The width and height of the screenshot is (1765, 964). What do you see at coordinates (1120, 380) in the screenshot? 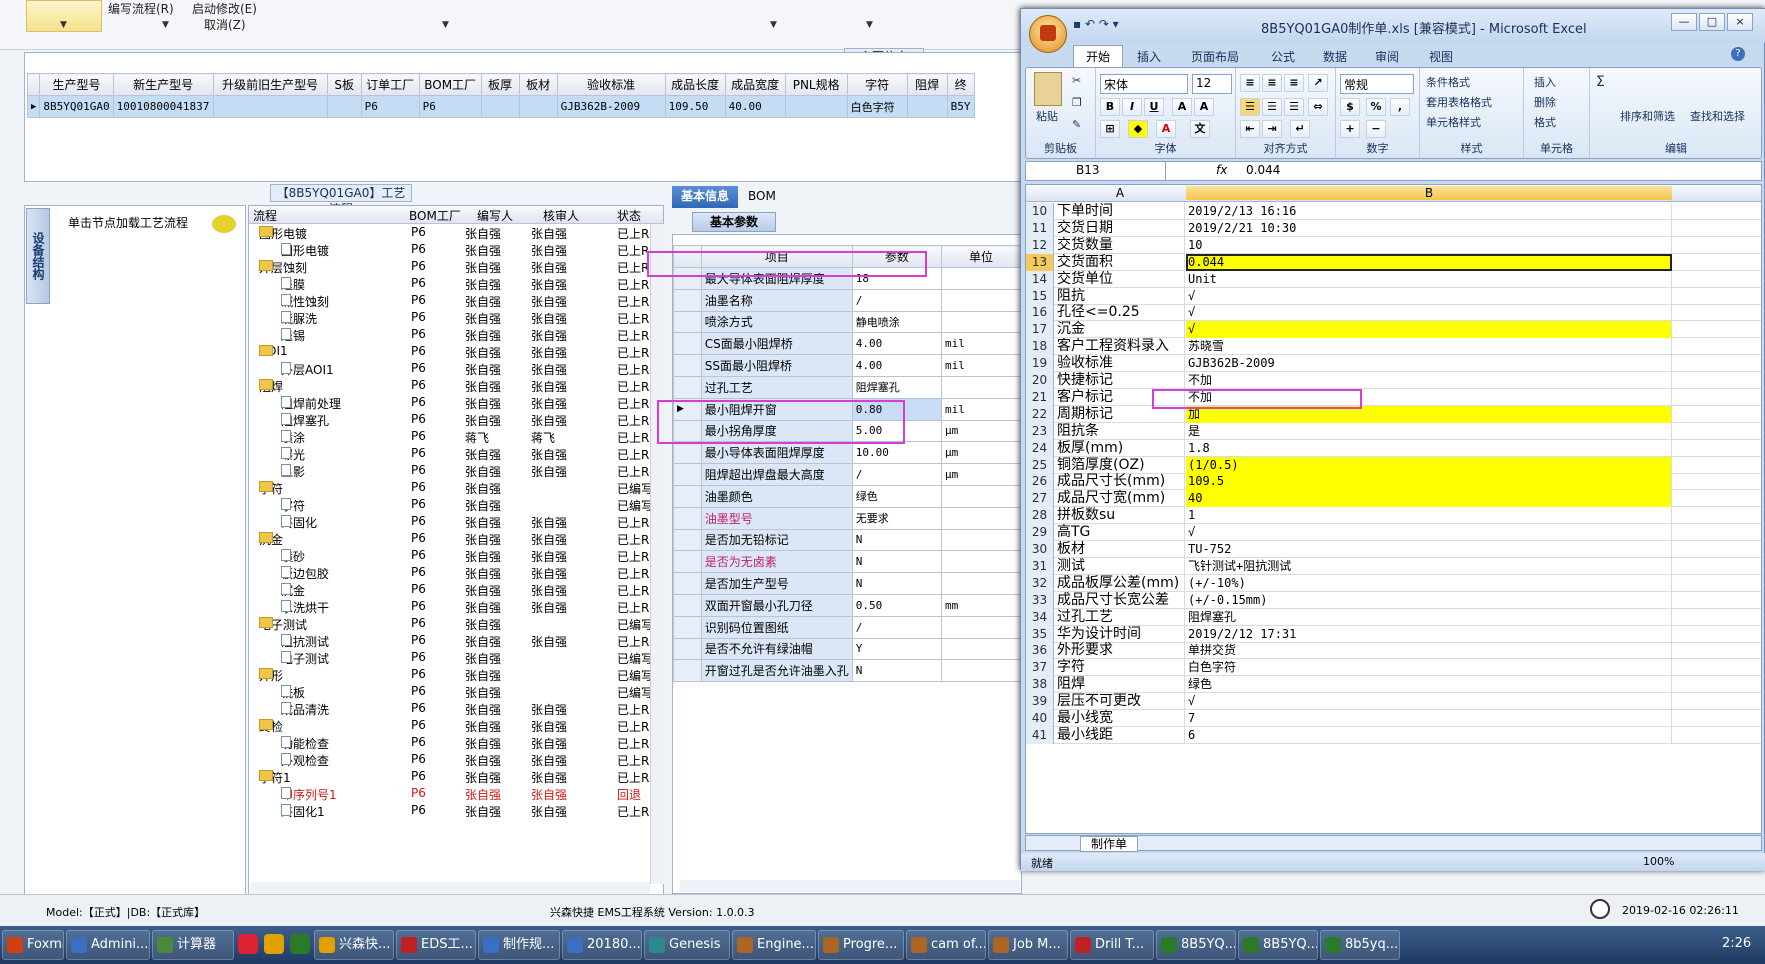
I see `cell-a: 快捷标记` at bounding box center [1120, 380].